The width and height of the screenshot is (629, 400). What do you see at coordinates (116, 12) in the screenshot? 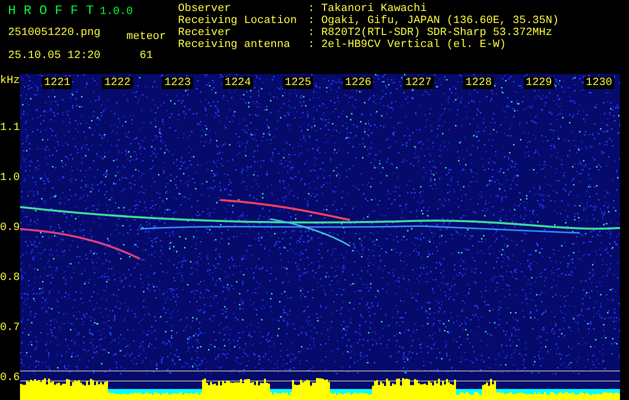
I see `app-version: 1.0.0` at bounding box center [116, 12].